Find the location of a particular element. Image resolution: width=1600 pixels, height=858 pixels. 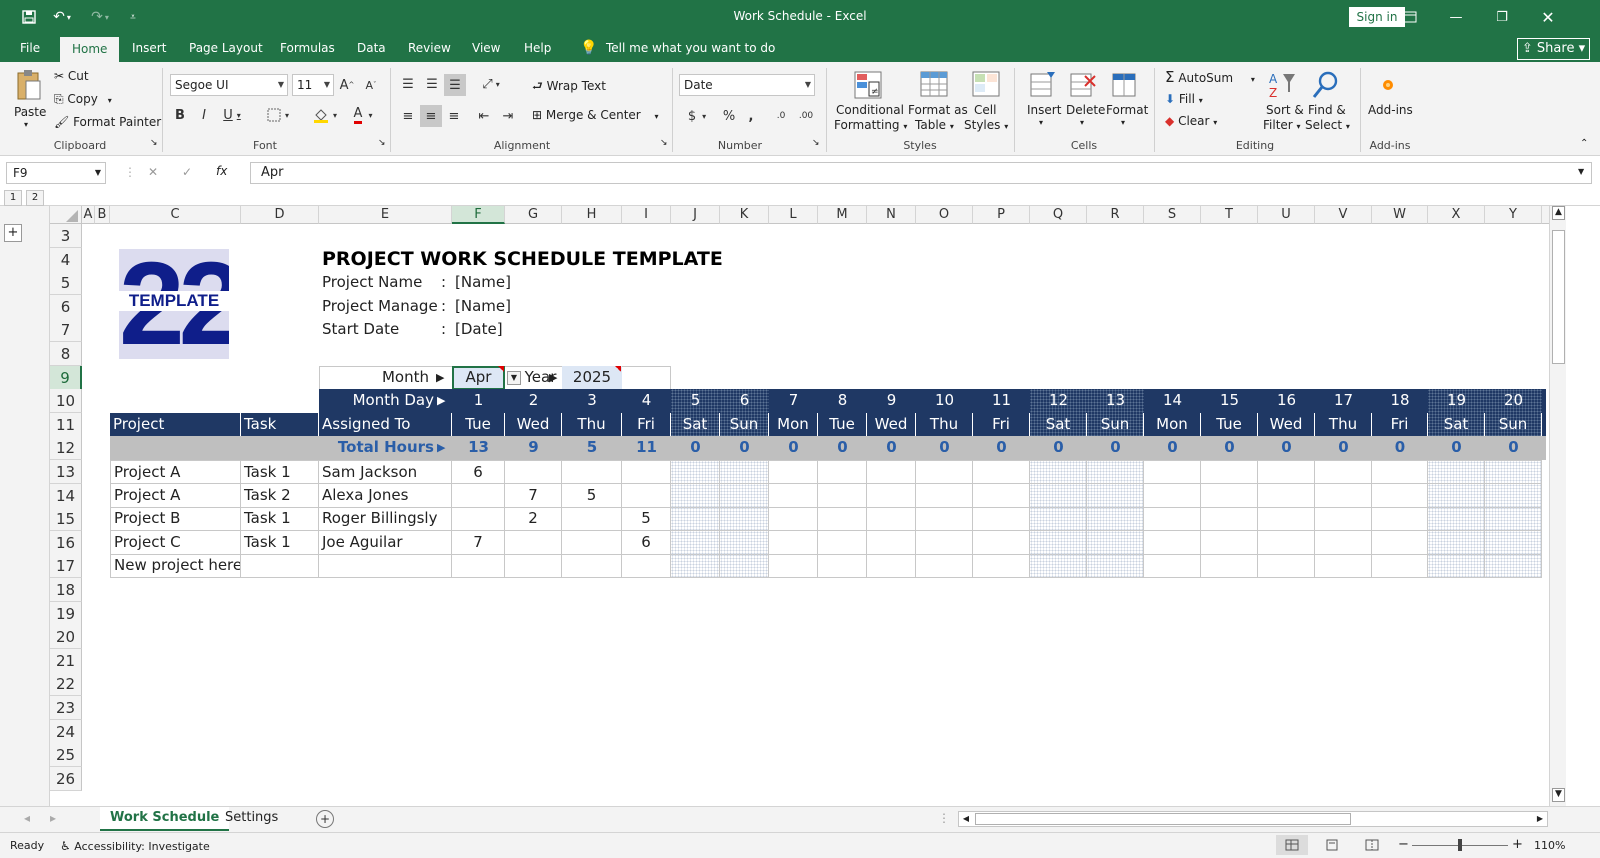

hours-cell: 6 is located at coordinates (478, 472).